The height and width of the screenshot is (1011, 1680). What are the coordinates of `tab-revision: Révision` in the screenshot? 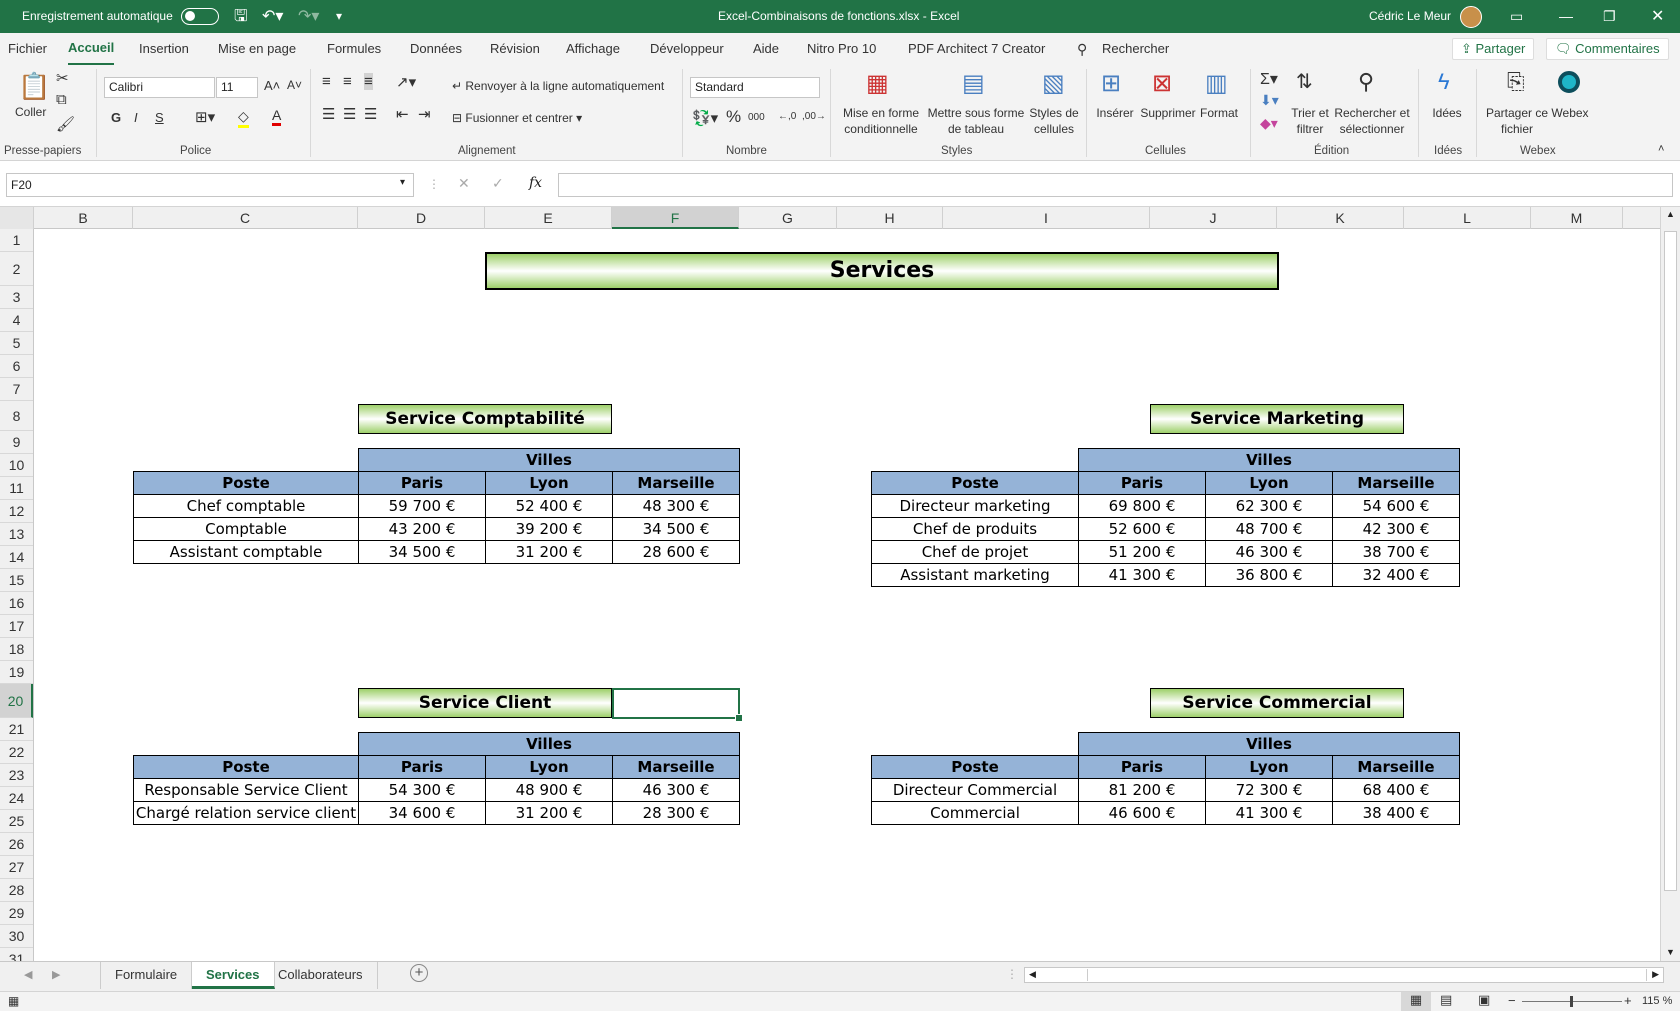 It's located at (515, 49).